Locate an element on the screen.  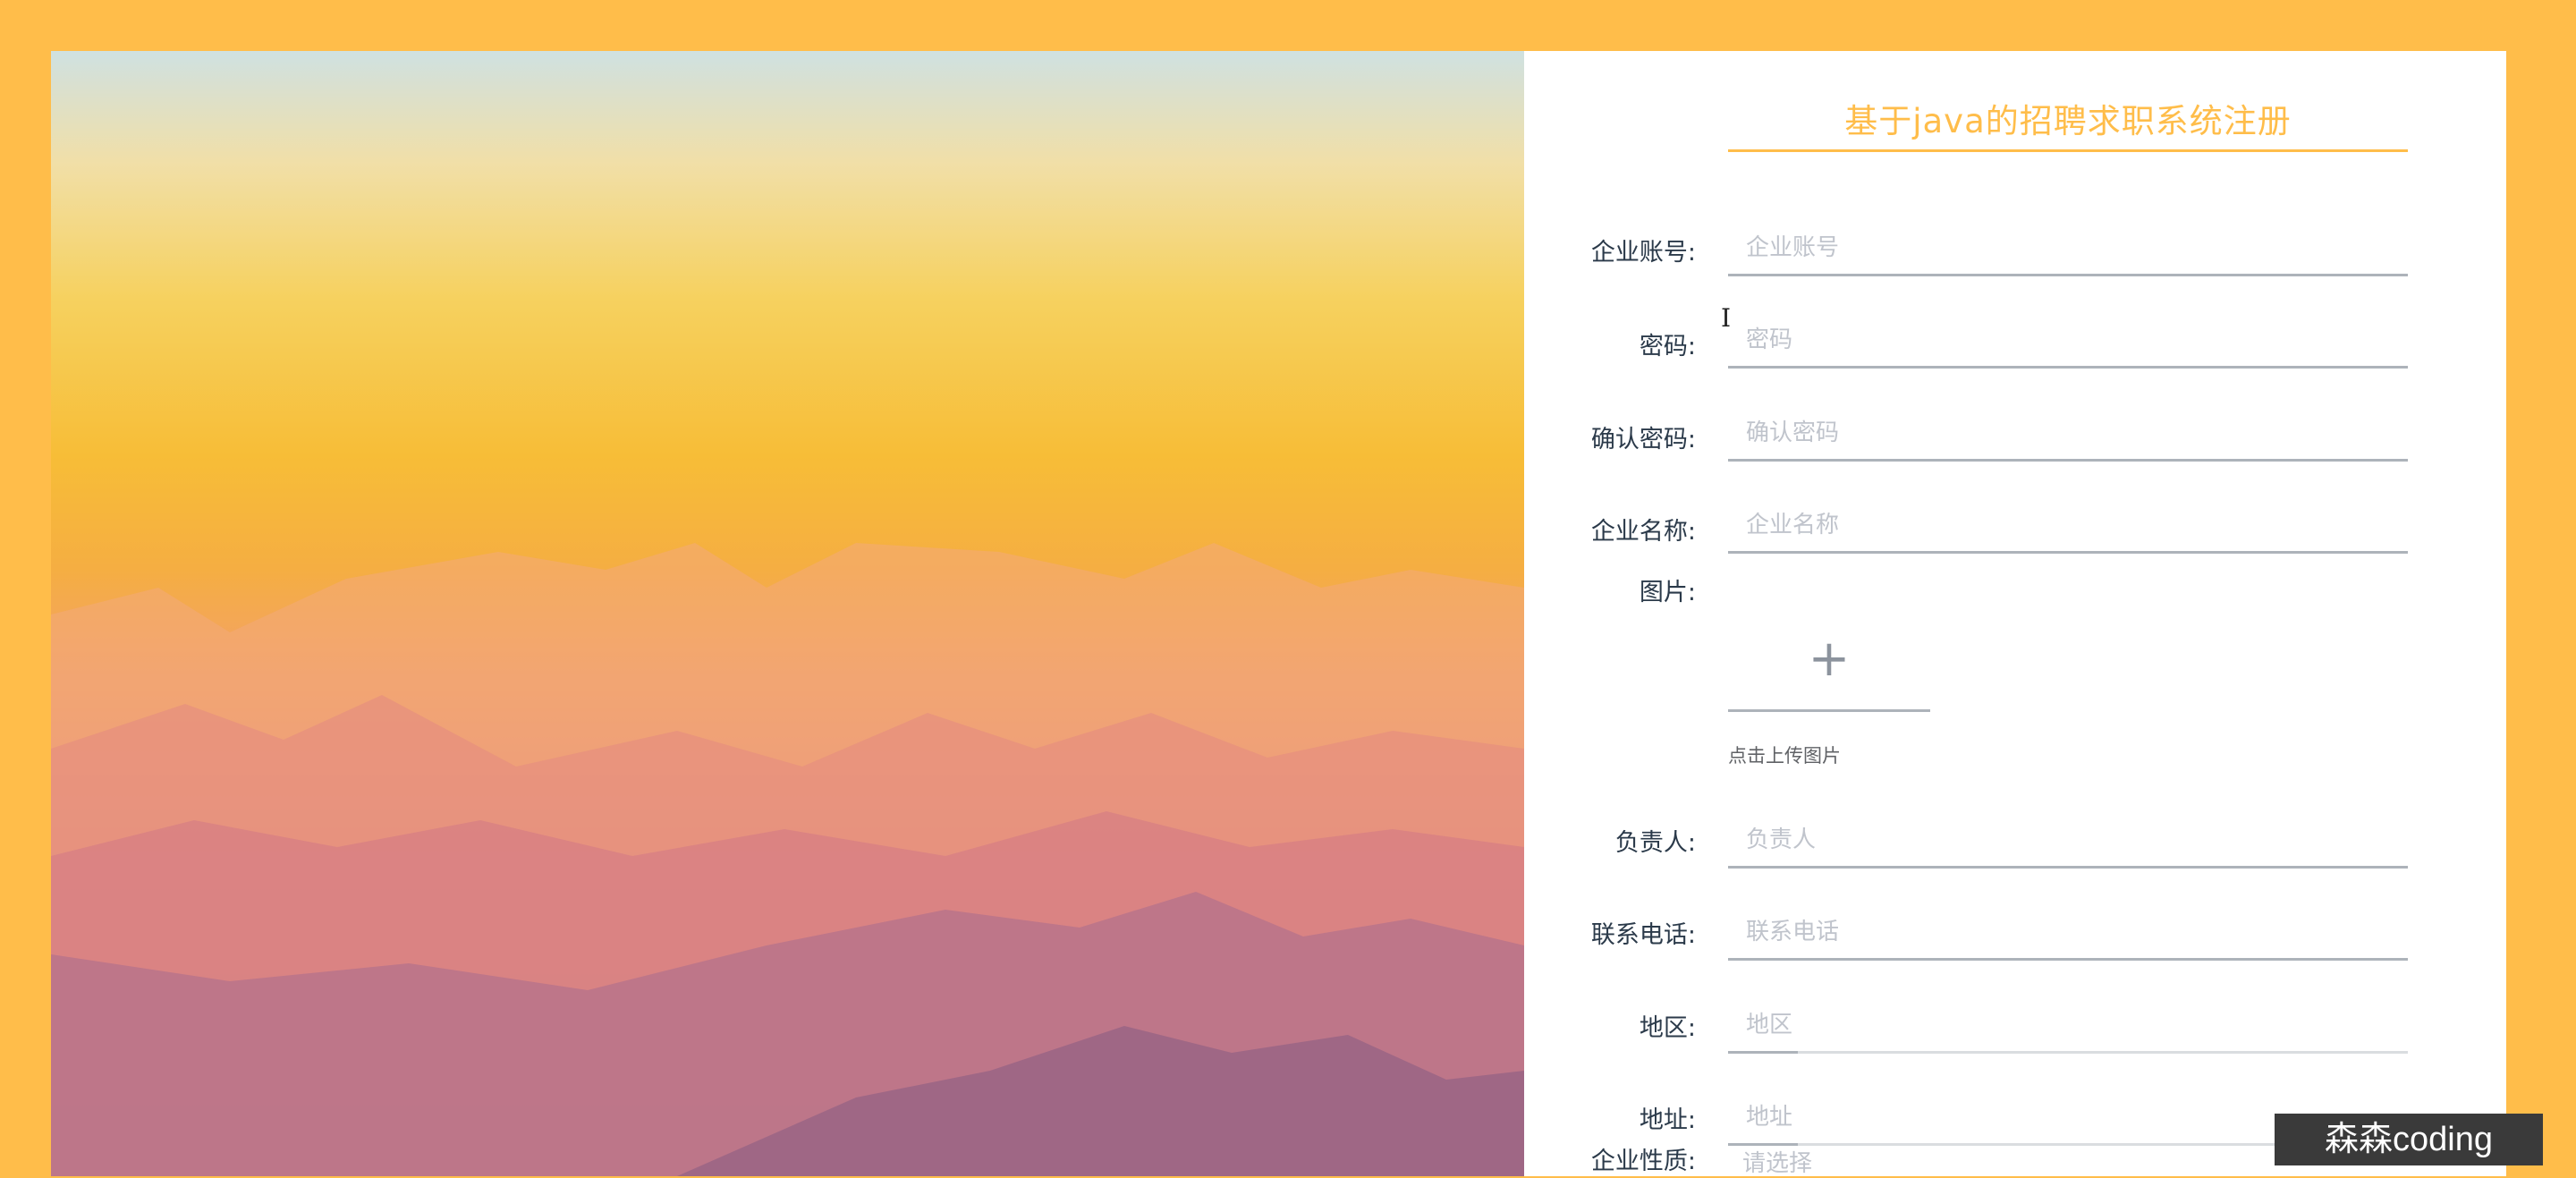
field-account: 企业账号: is located at coordinates (2015, 270).